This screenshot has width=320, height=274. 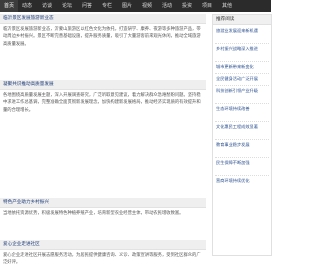 I want to click on nav-item: 活动, so click(x=167, y=6).